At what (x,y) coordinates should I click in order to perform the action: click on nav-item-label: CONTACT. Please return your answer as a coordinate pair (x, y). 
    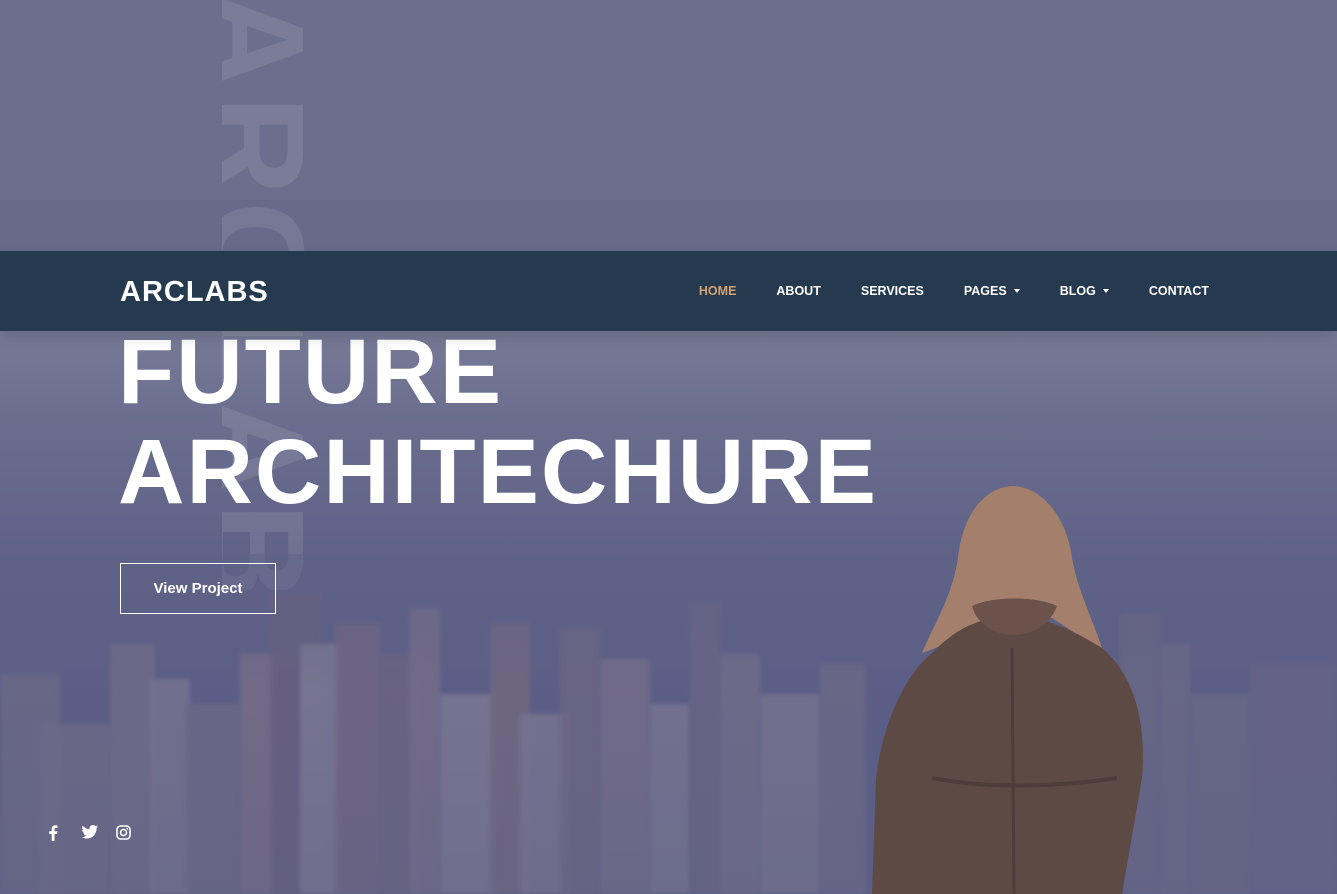
    Looking at the image, I should click on (1178, 291).